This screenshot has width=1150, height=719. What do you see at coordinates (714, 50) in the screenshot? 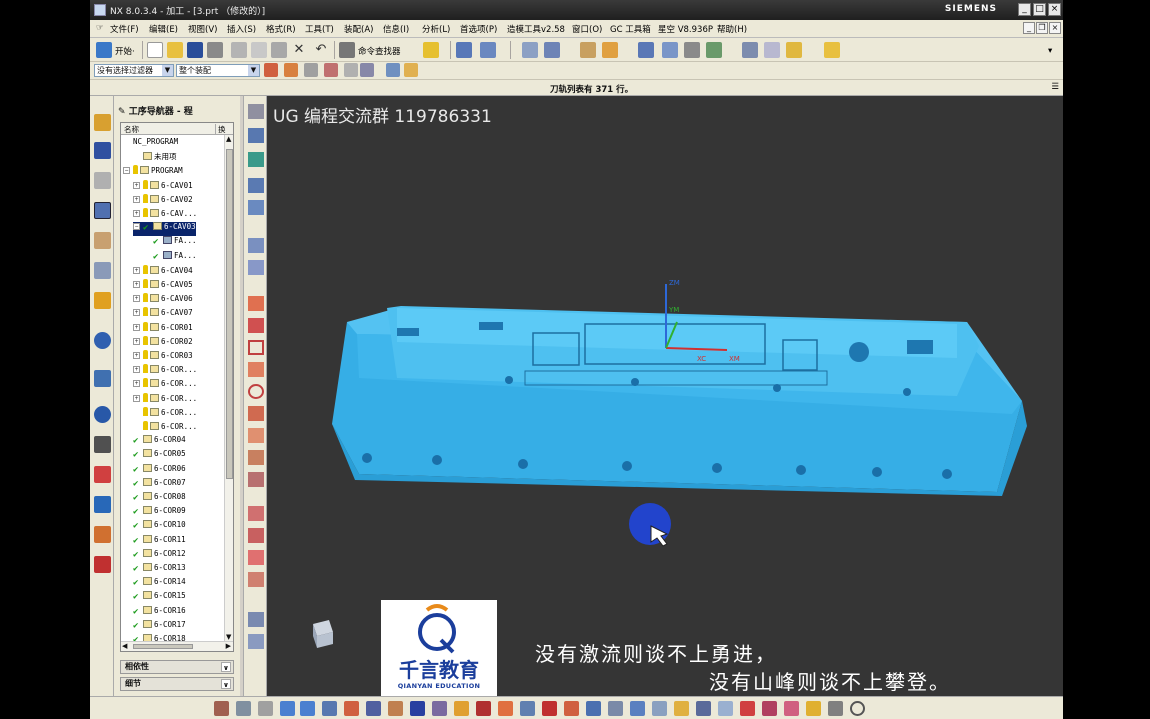
I see `part-tool-icon` at bounding box center [714, 50].